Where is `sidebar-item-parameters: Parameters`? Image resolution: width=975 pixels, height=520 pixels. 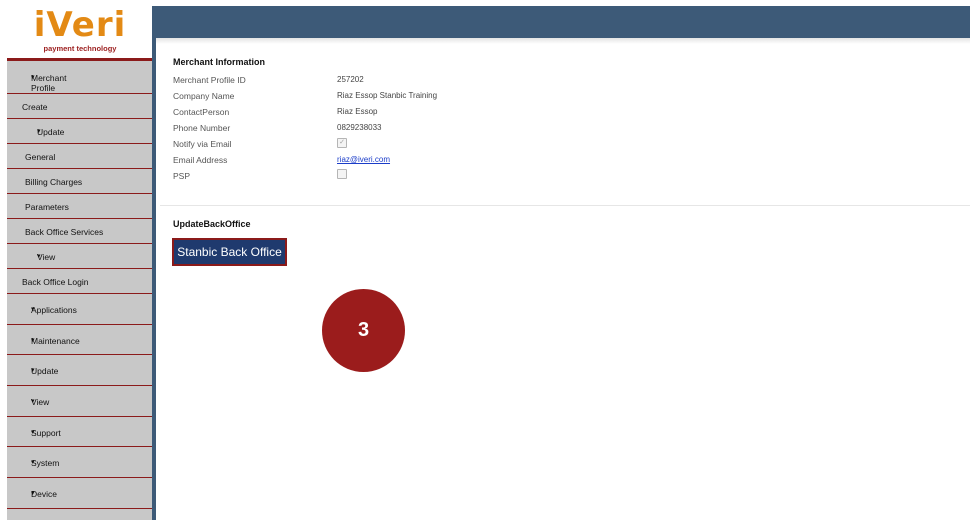 sidebar-item-parameters: Parameters is located at coordinates (80, 206).